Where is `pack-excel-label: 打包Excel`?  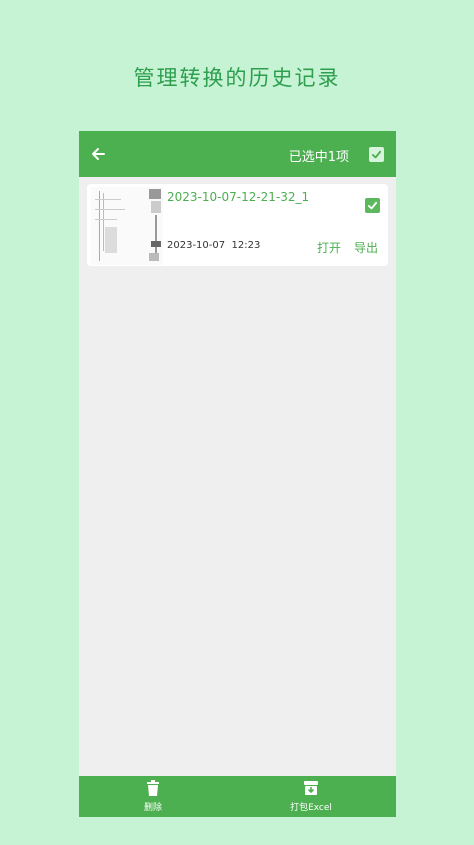
pack-excel-label: 打包Excel is located at coordinates (311, 808).